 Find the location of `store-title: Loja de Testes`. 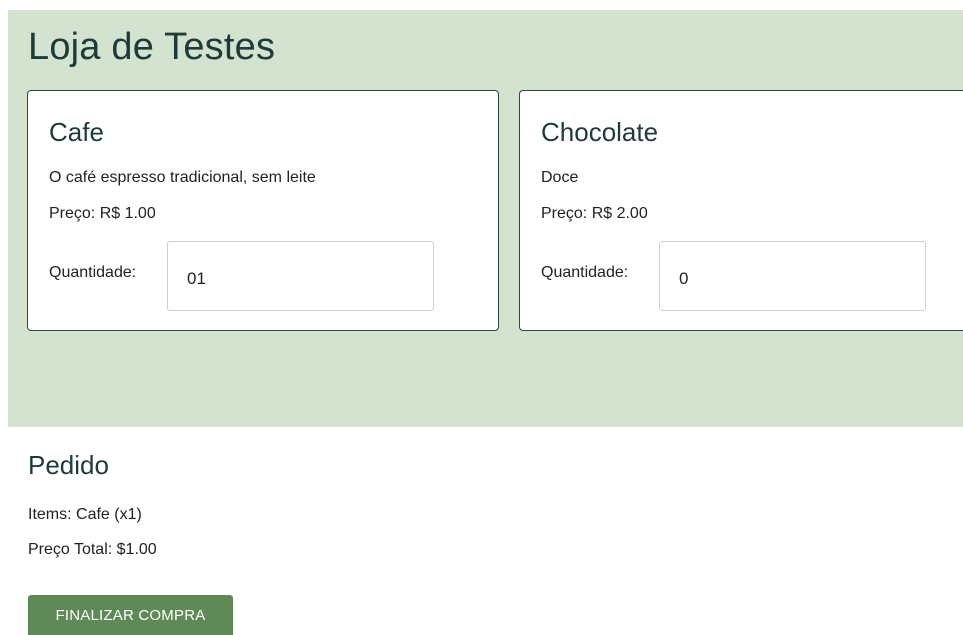

store-title: Loja de Testes is located at coordinates (152, 47).